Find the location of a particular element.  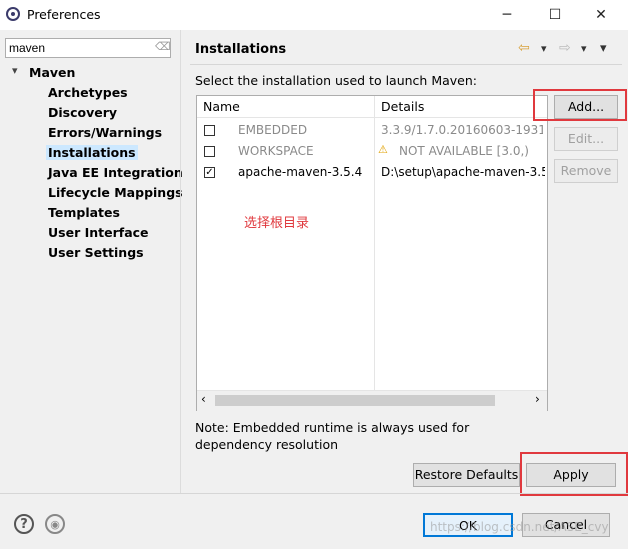

tree-item-user-interface: User Interface is located at coordinates (98, 232).